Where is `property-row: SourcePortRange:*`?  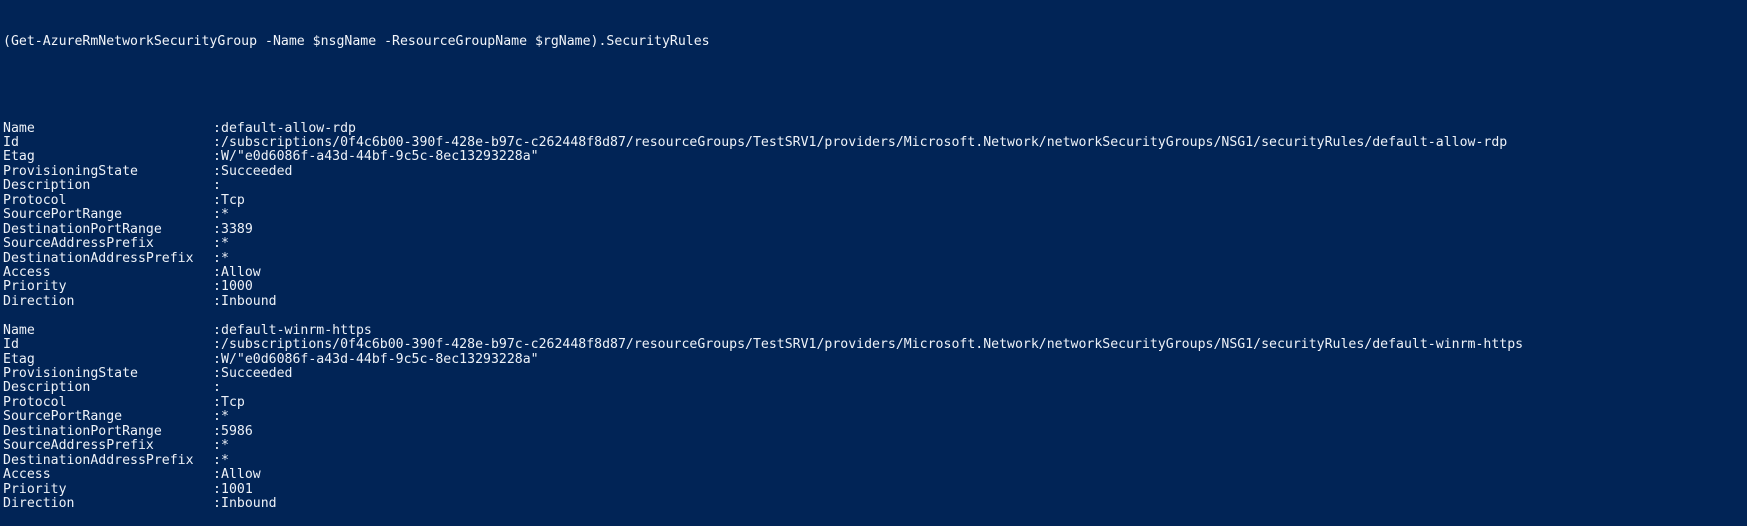
property-row: SourcePortRange:* is located at coordinates (875, 417).